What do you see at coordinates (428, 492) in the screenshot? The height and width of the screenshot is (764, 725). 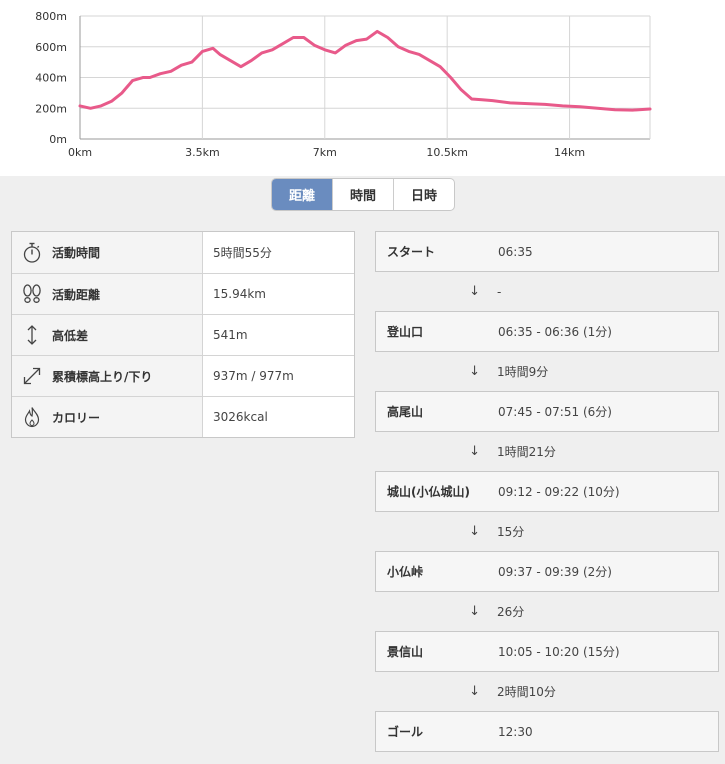 I see `timeline-point-name: 城山(小仏城山)` at bounding box center [428, 492].